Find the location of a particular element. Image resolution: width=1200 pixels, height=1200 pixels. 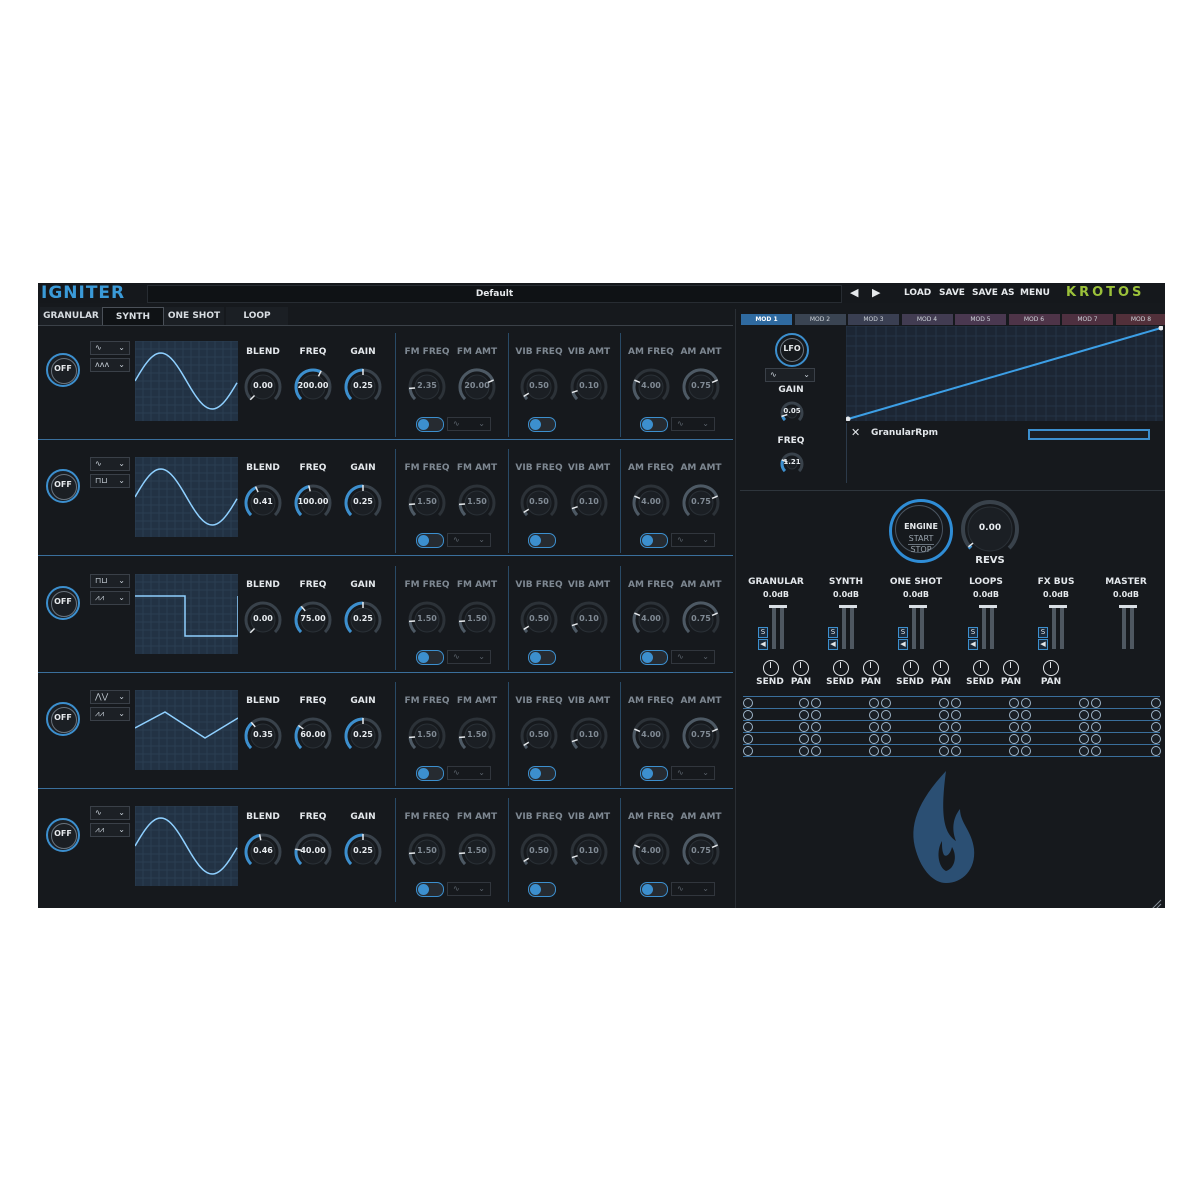

mod-gain-knob: 0.05 is located at coordinates (792, 413).